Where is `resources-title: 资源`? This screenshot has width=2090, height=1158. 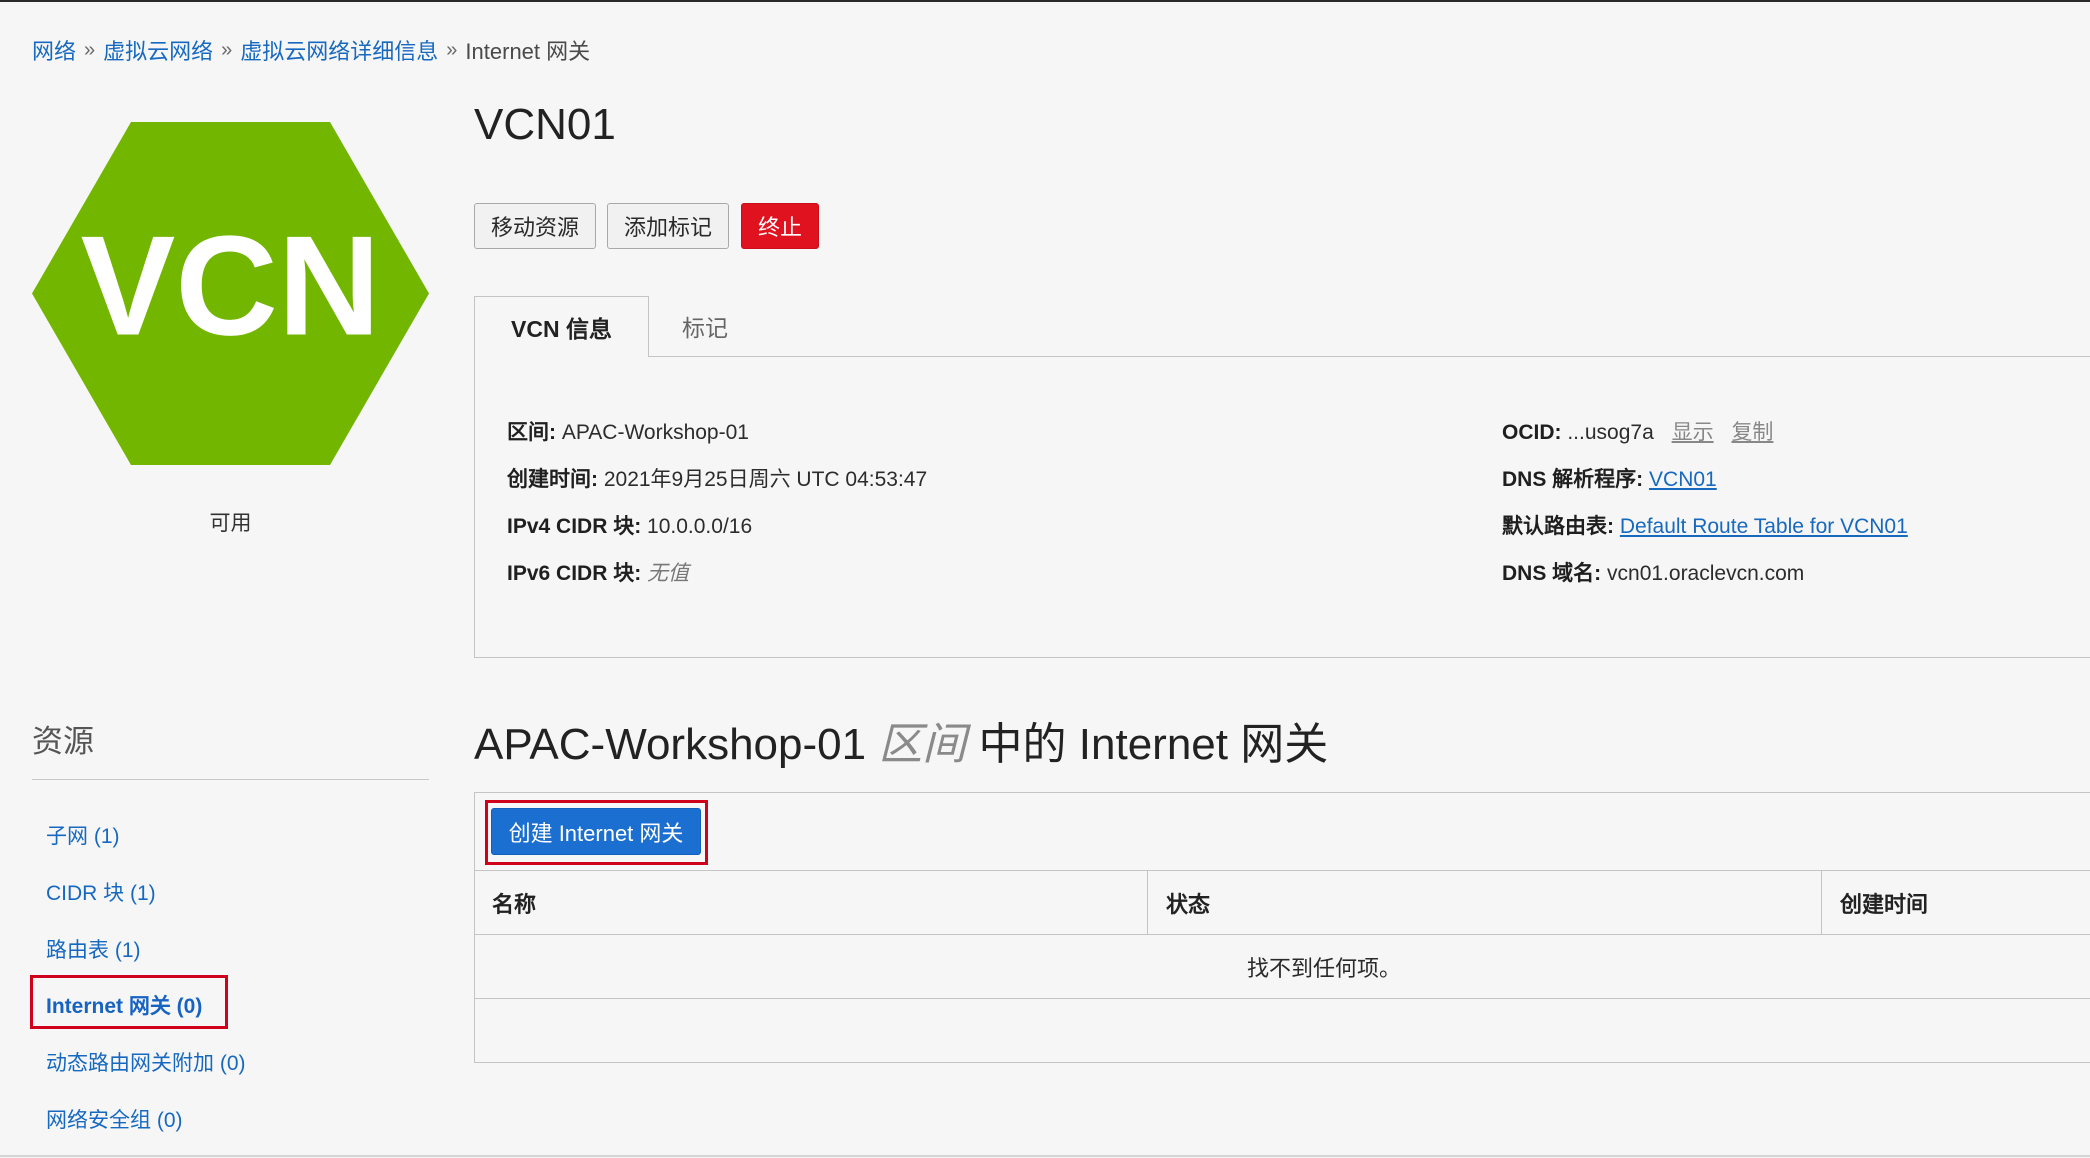
resources-title: 资源 is located at coordinates (63, 741).